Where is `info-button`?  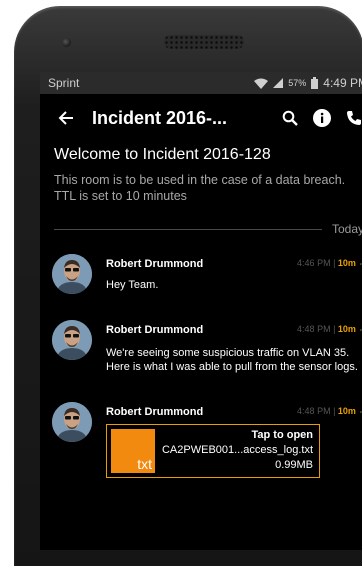 info-button is located at coordinates (322, 118).